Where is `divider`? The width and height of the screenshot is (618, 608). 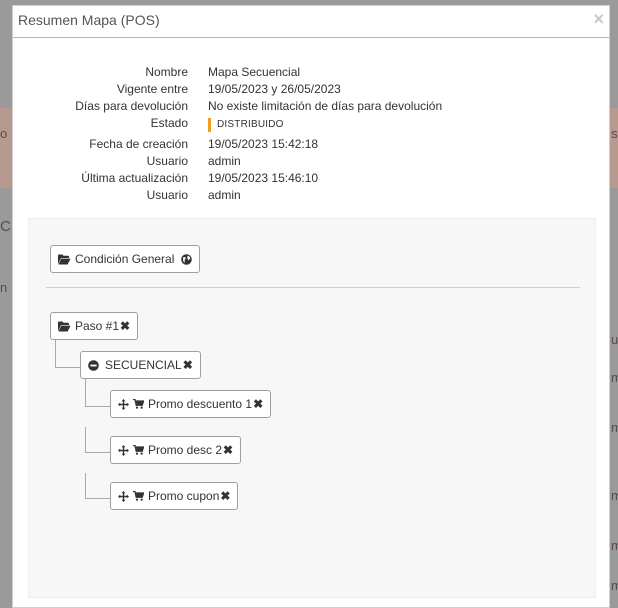 divider is located at coordinates (313, 287).